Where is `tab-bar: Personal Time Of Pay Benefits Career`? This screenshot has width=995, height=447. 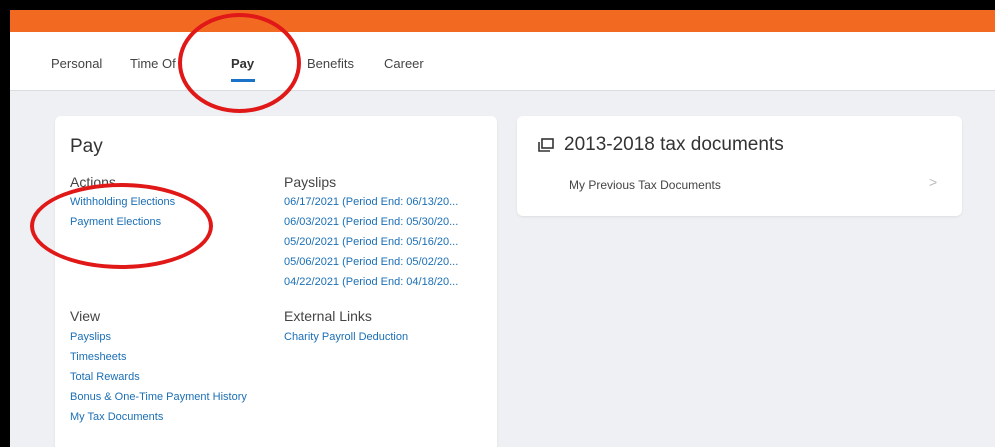
tab-bar: Personal Time Of Pay Benefits Career is located at coordinates (502, 61).